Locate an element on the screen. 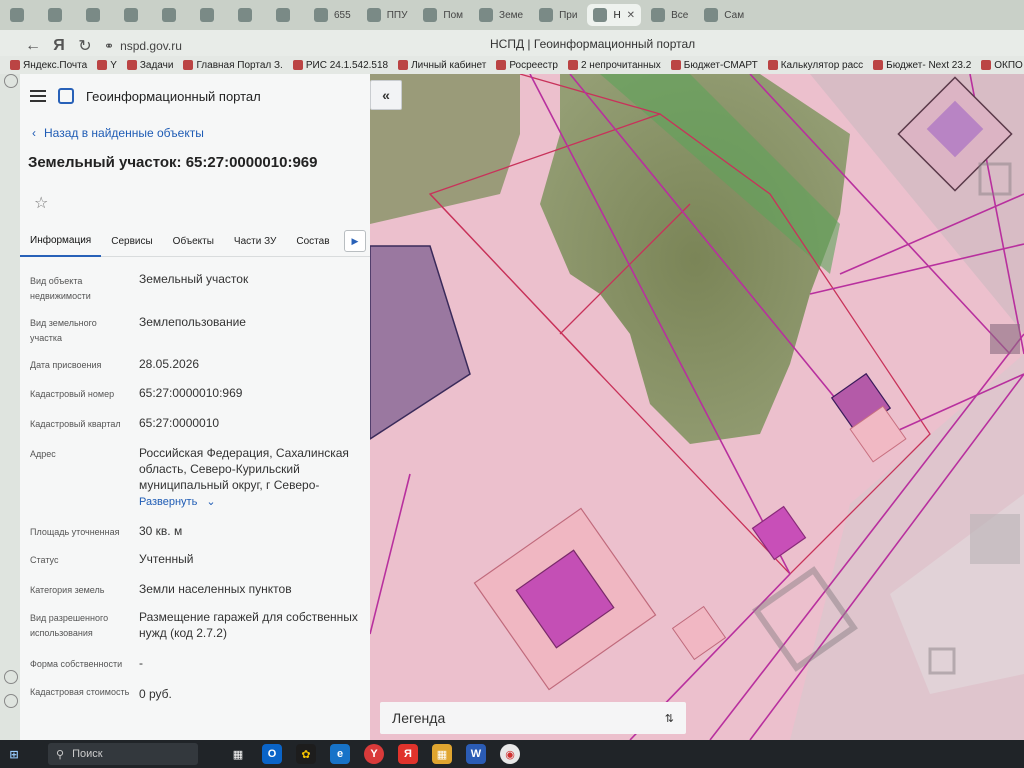 The width and height of the screenshot is (1024, 768). outlook-icon: O is located at coordinates (272, 754).